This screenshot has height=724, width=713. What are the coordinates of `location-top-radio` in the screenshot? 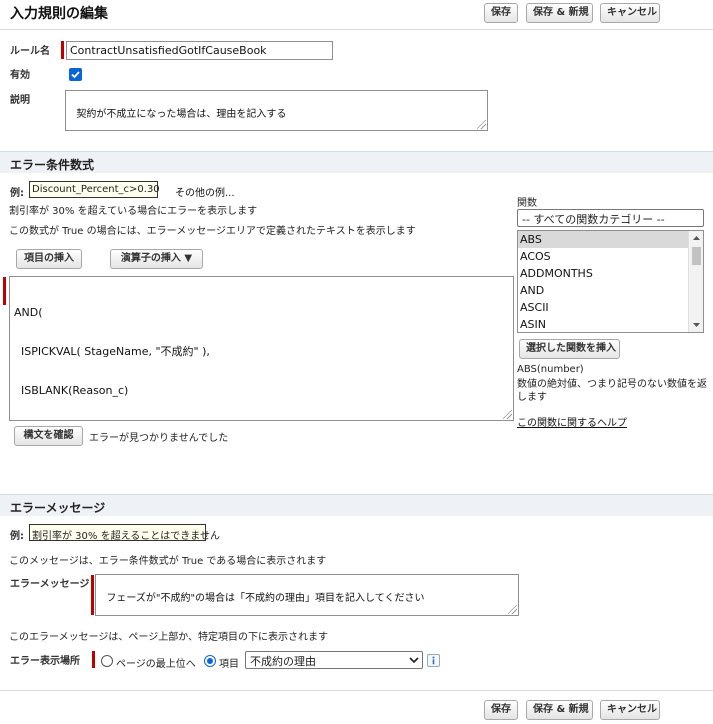 It's located at (107, 661).